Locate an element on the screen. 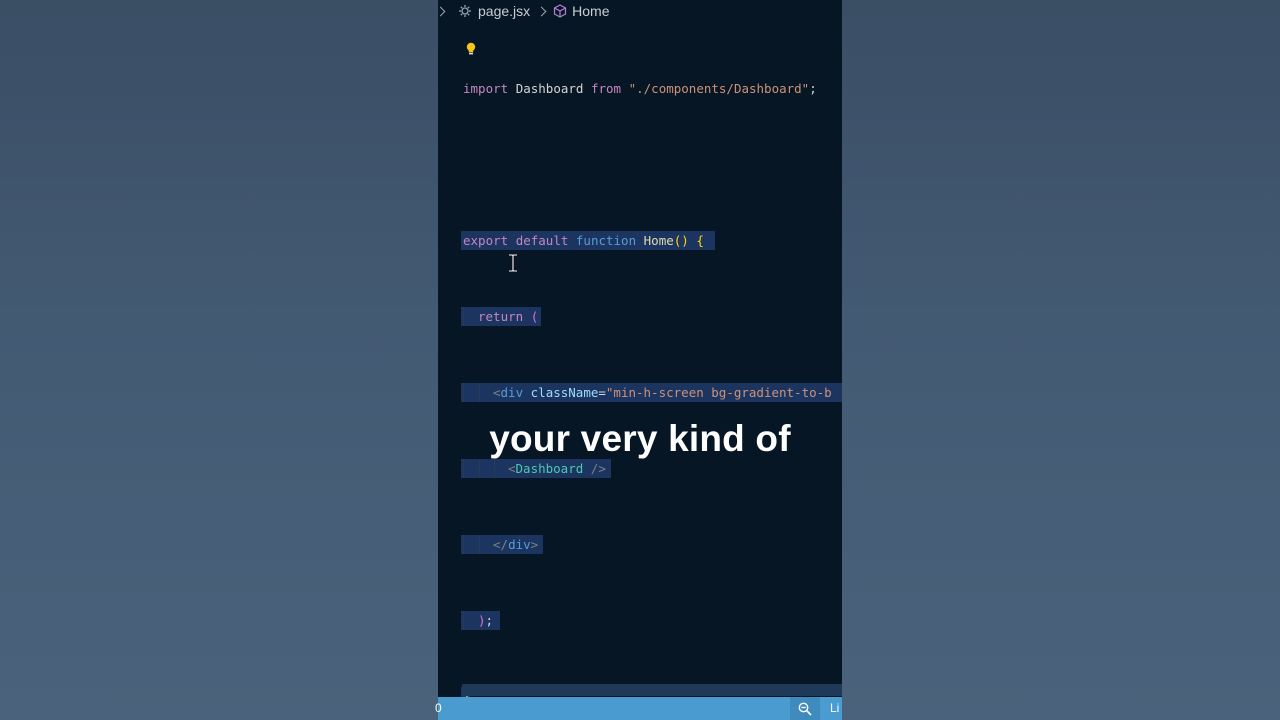 The height and width of the screenshot is (720, 1280). code-line-text: export default function Home() { is located at coordinates (583, 240).